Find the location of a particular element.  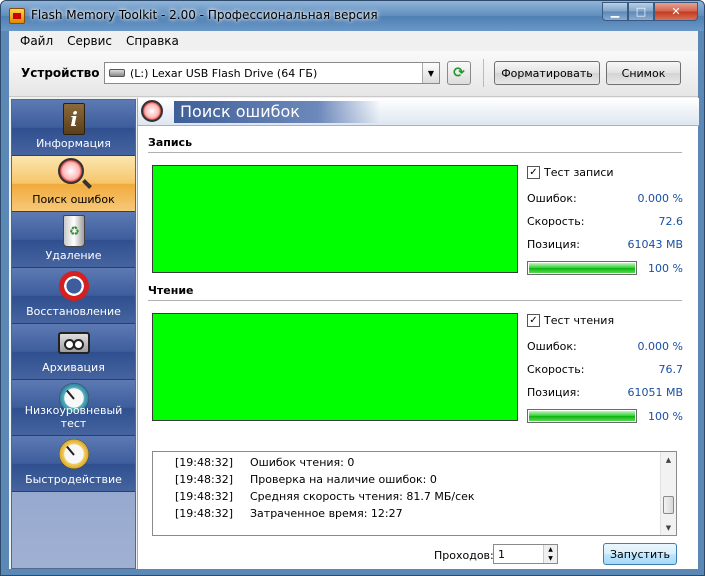

read-section-title: Чтение is located at coordinates (171, 290).